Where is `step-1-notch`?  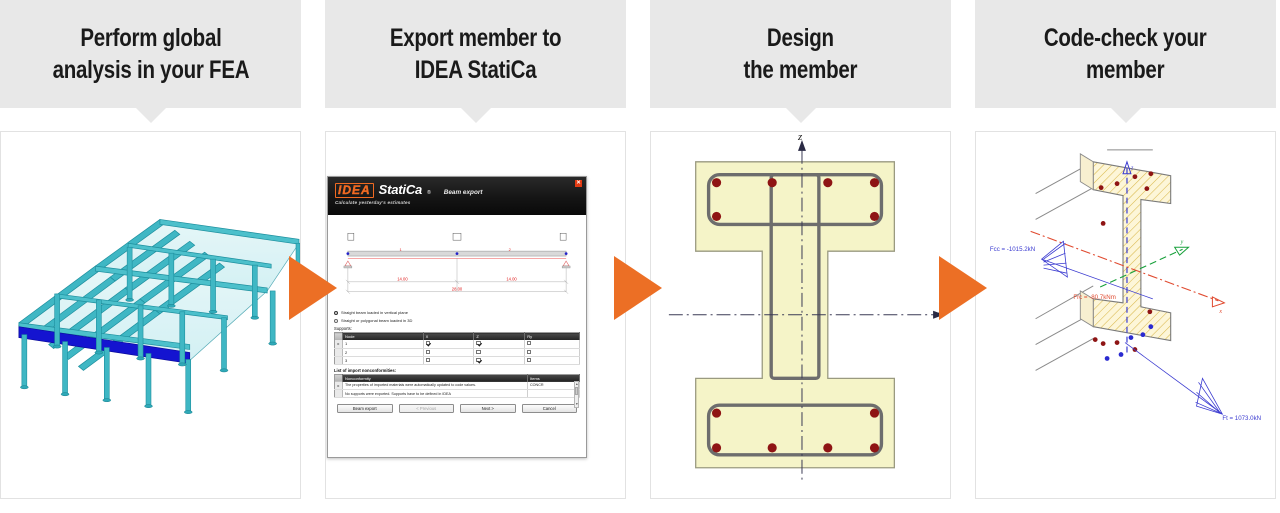 step-1-notch is located at coordinates (150, 115).